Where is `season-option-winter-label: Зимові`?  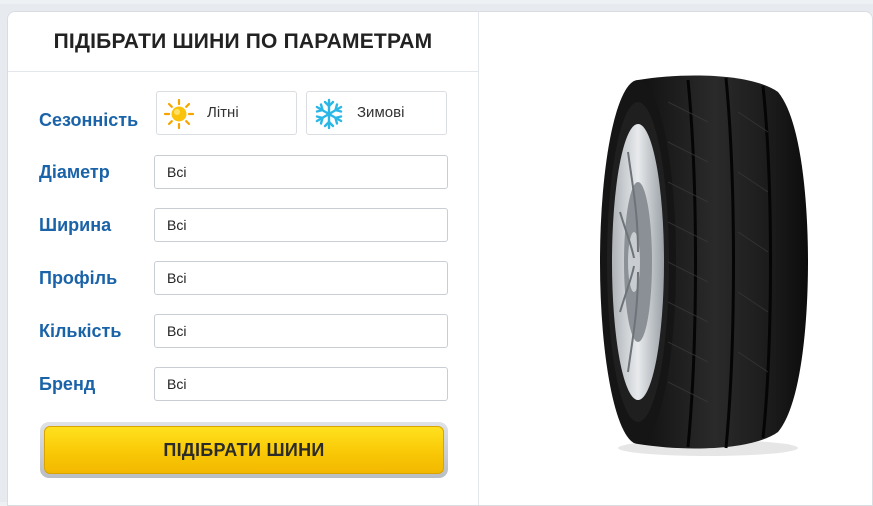
season-option-winter-label: Зимові is located at coordinates (381, 112).